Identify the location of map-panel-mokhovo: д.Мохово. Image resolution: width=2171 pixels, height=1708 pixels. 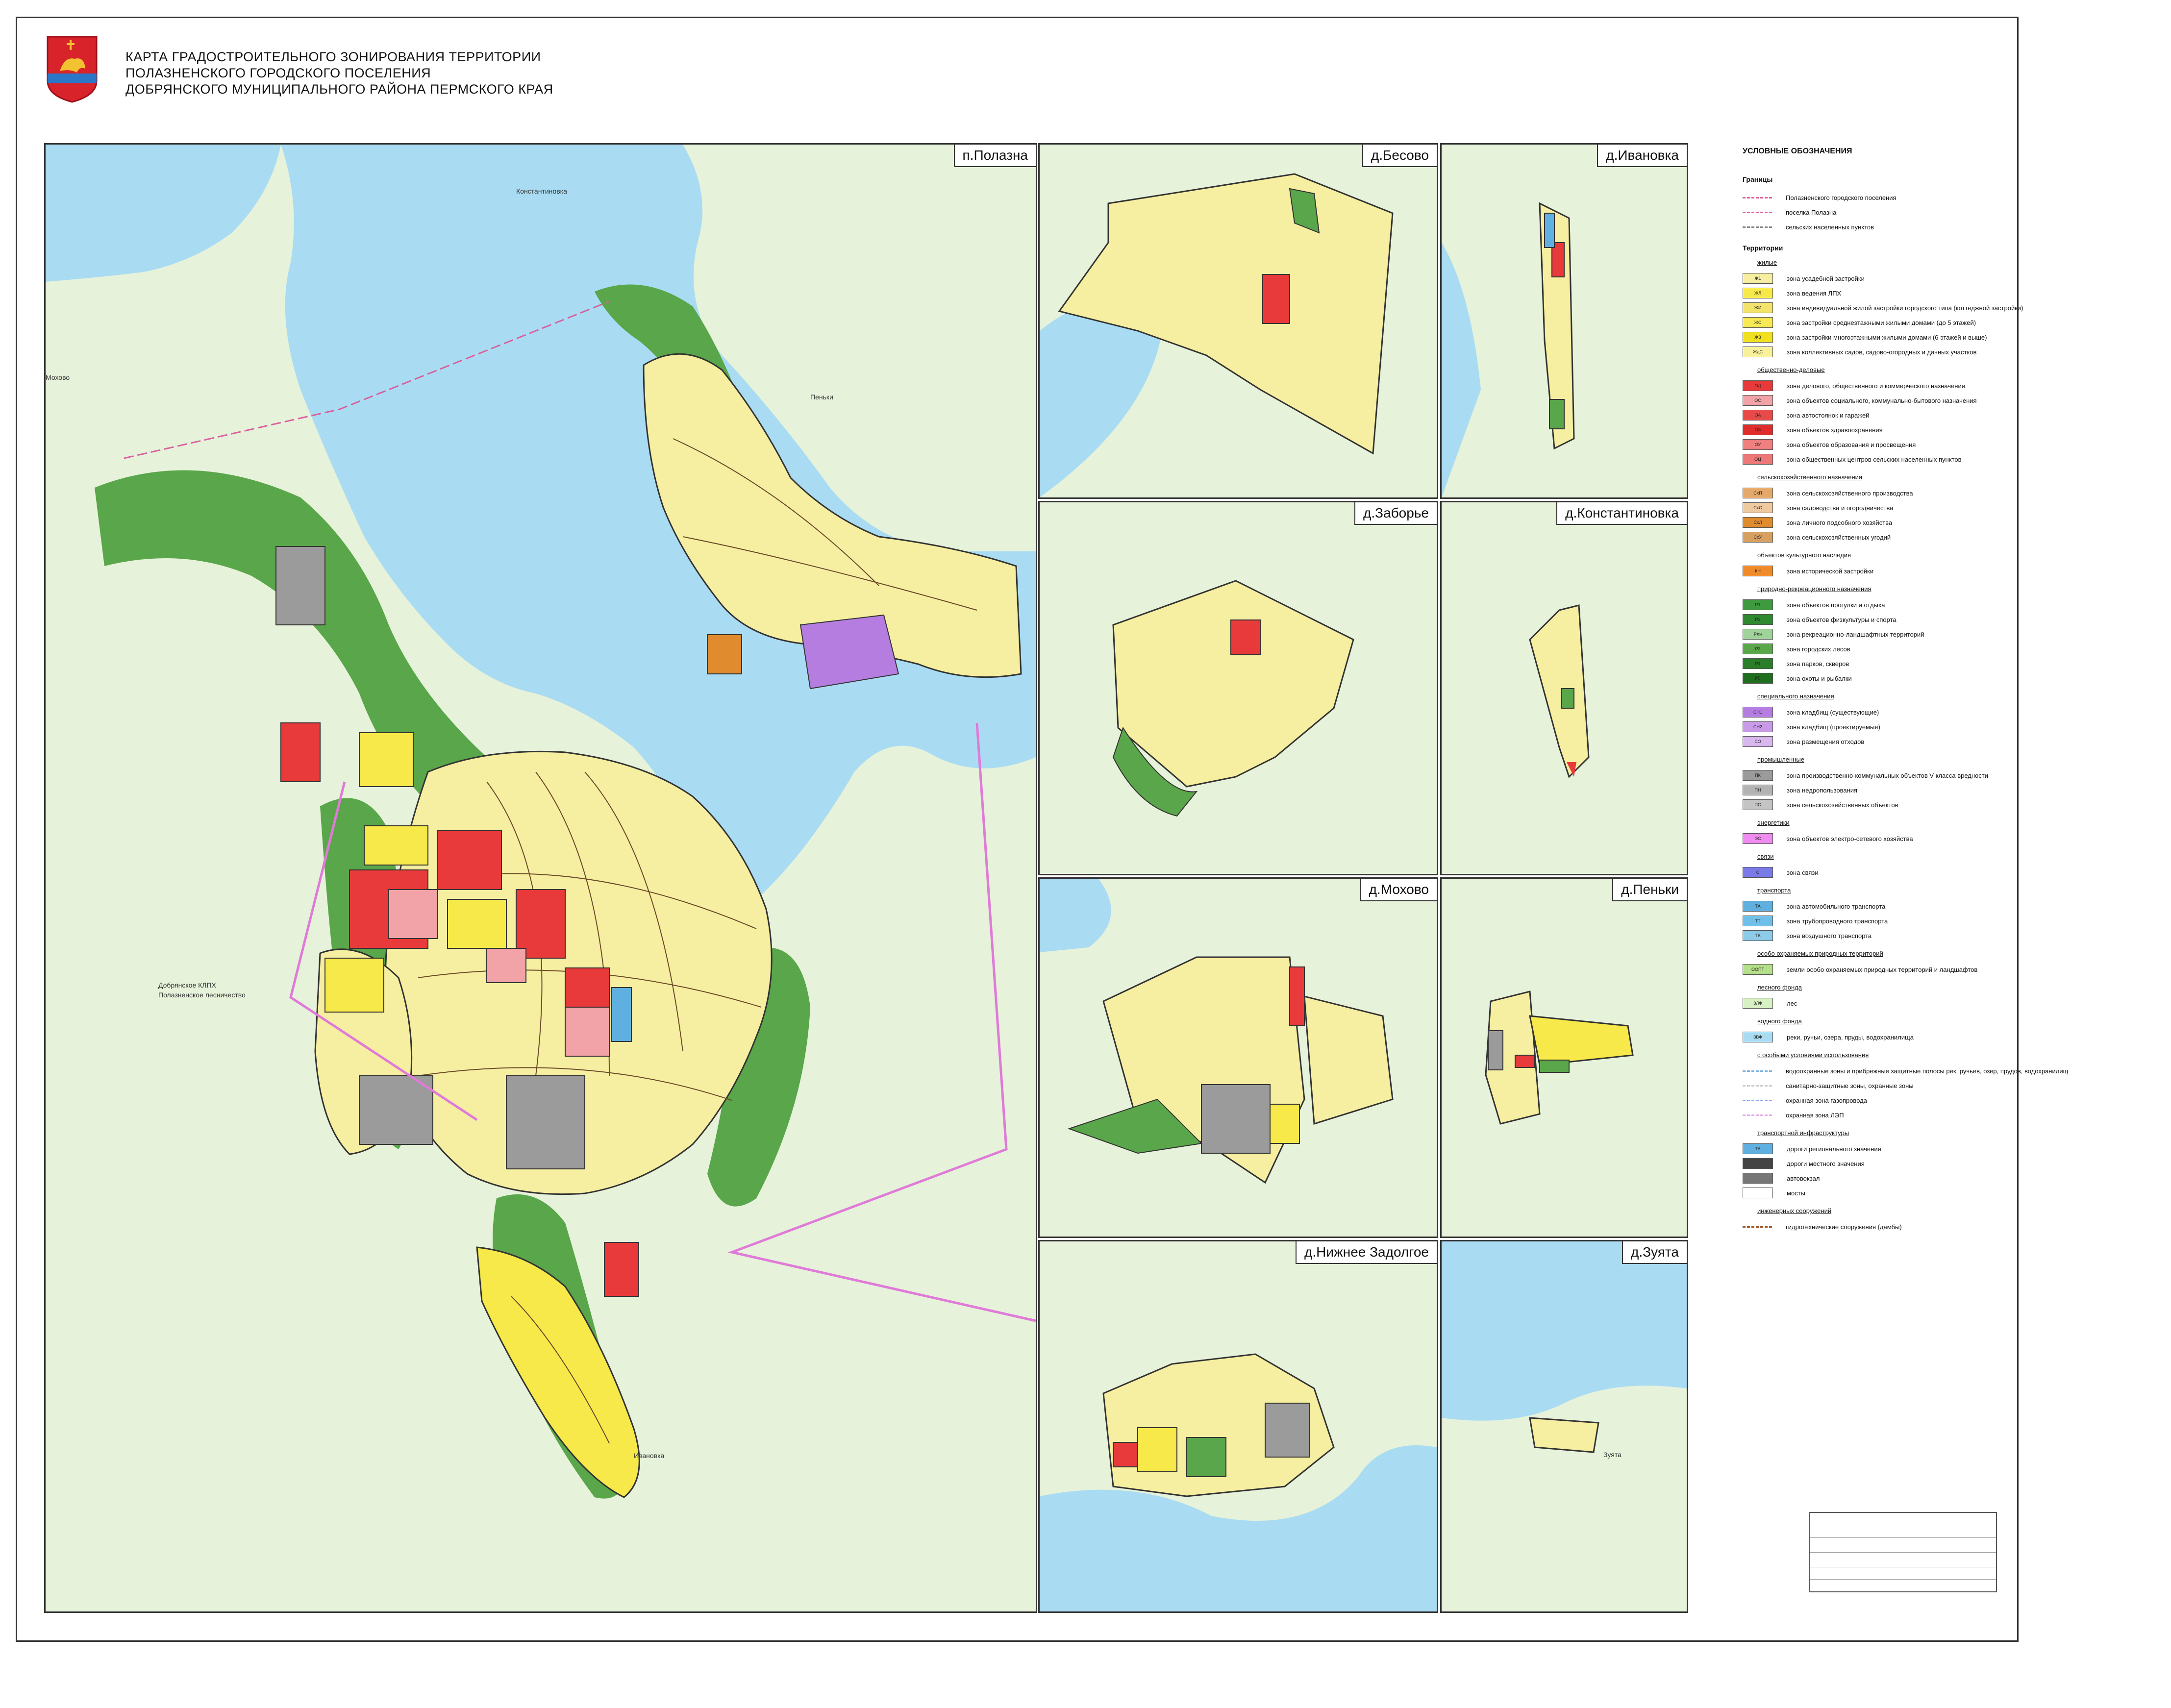
(1238, 1057).